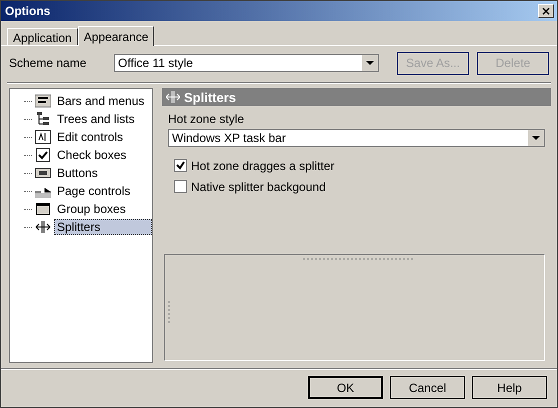 The image size is (558, 408). What do you see at coordinates (356, 138) in the screenshot?
I see `hot-zone-dropdown: Windows XP task bar` at bounding box center [356, 138].